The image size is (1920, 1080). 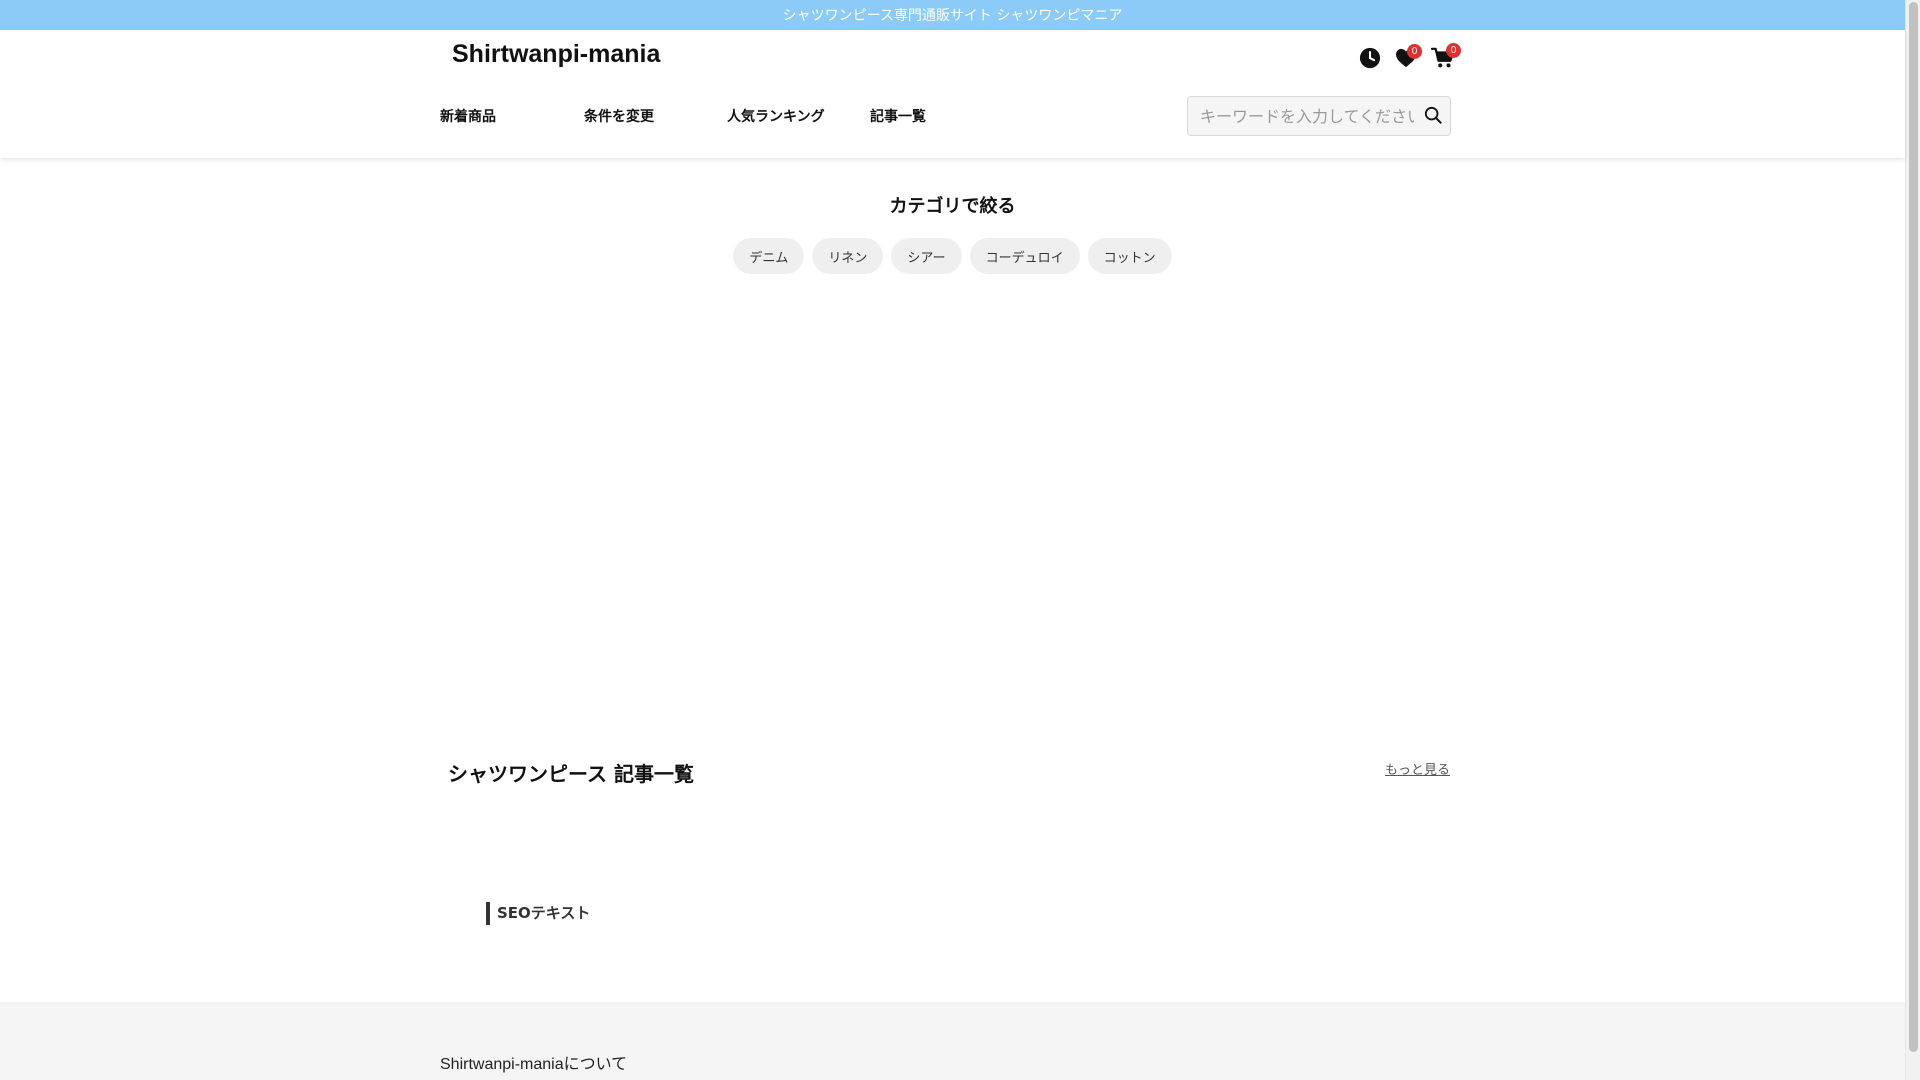 I want to click on clock-icon, so click(x=1370, y=58).